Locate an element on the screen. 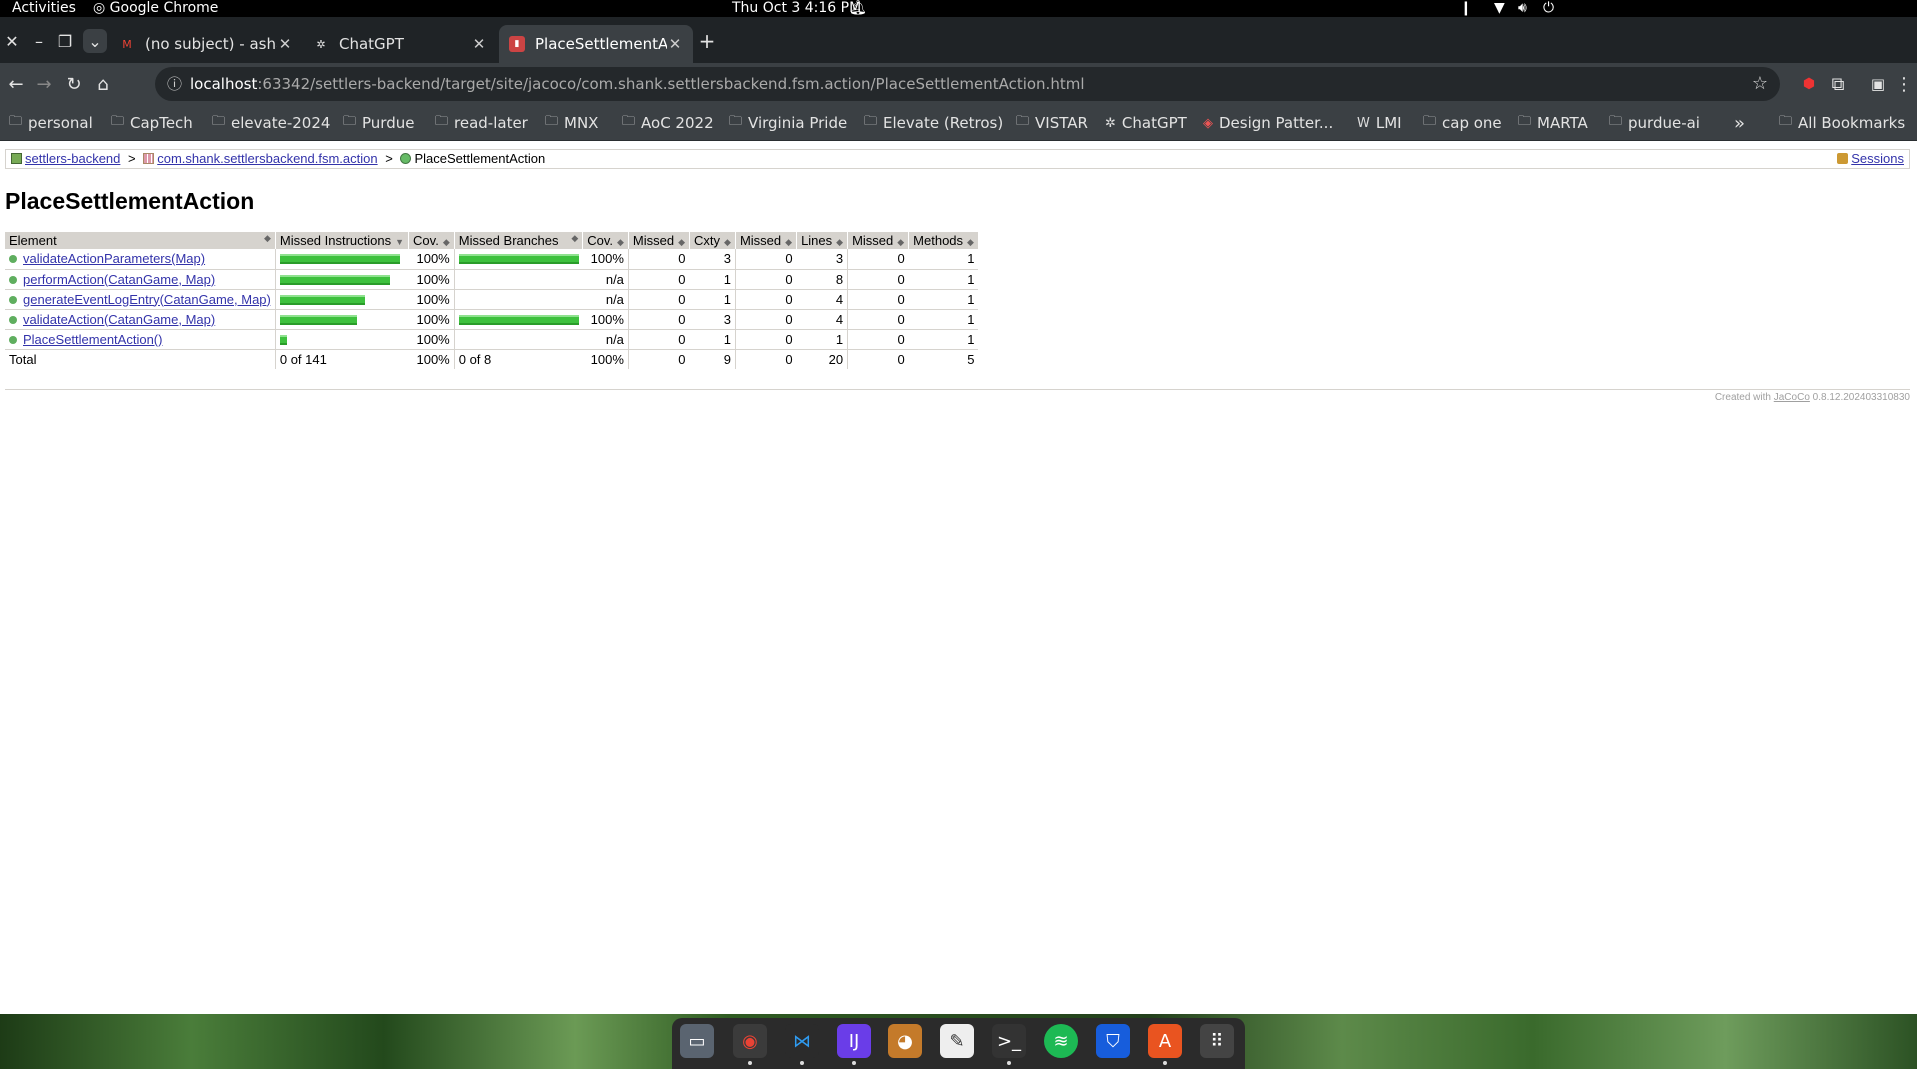 The height and width of the screenshot is (1069, 1917). spotify-app-icon: ≋ is located at coordinates (1061, 1041).